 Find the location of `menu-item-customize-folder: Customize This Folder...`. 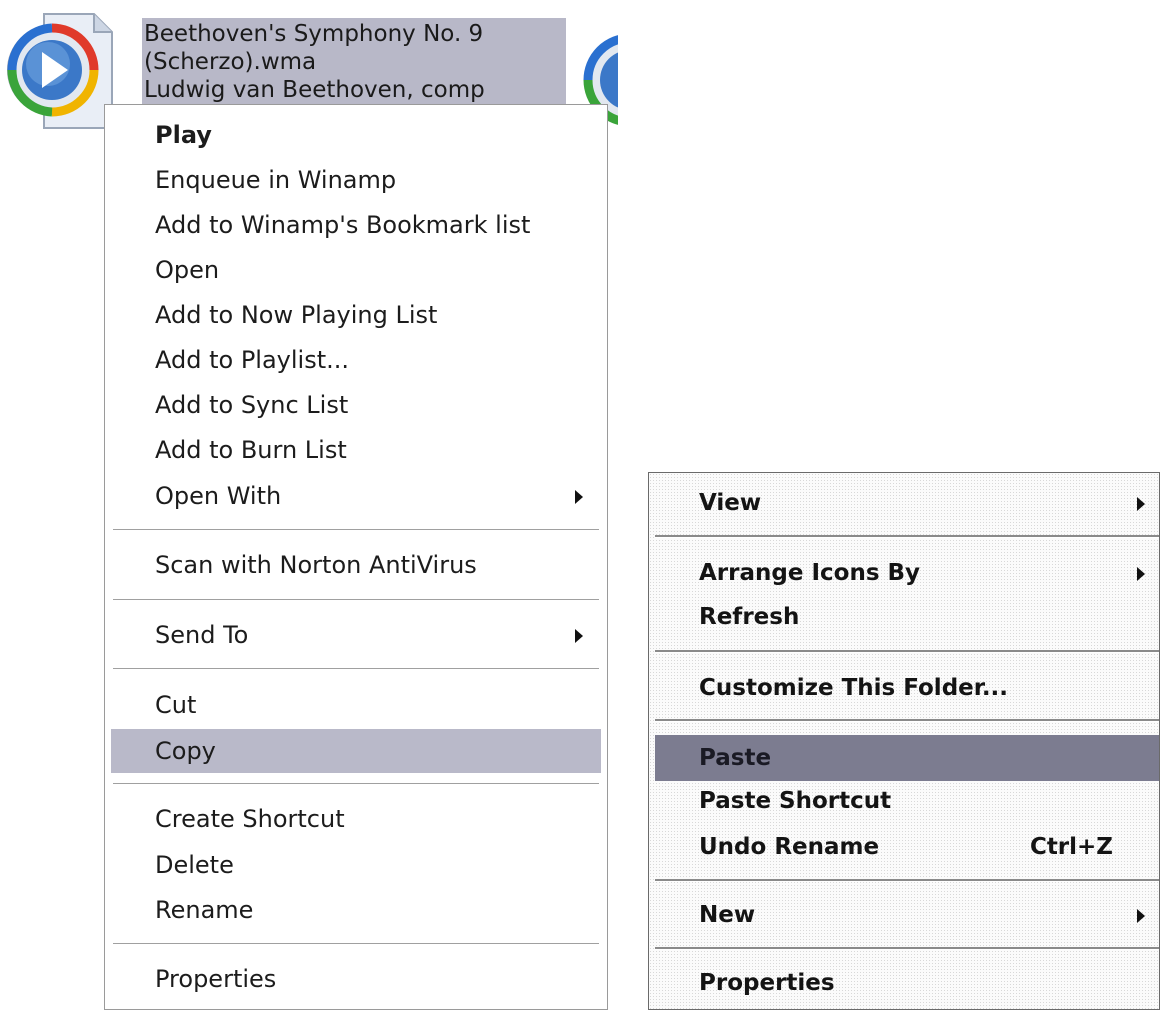

menu-item-customize-folder: Customize This Folder... is located at coordinates (907, 688).